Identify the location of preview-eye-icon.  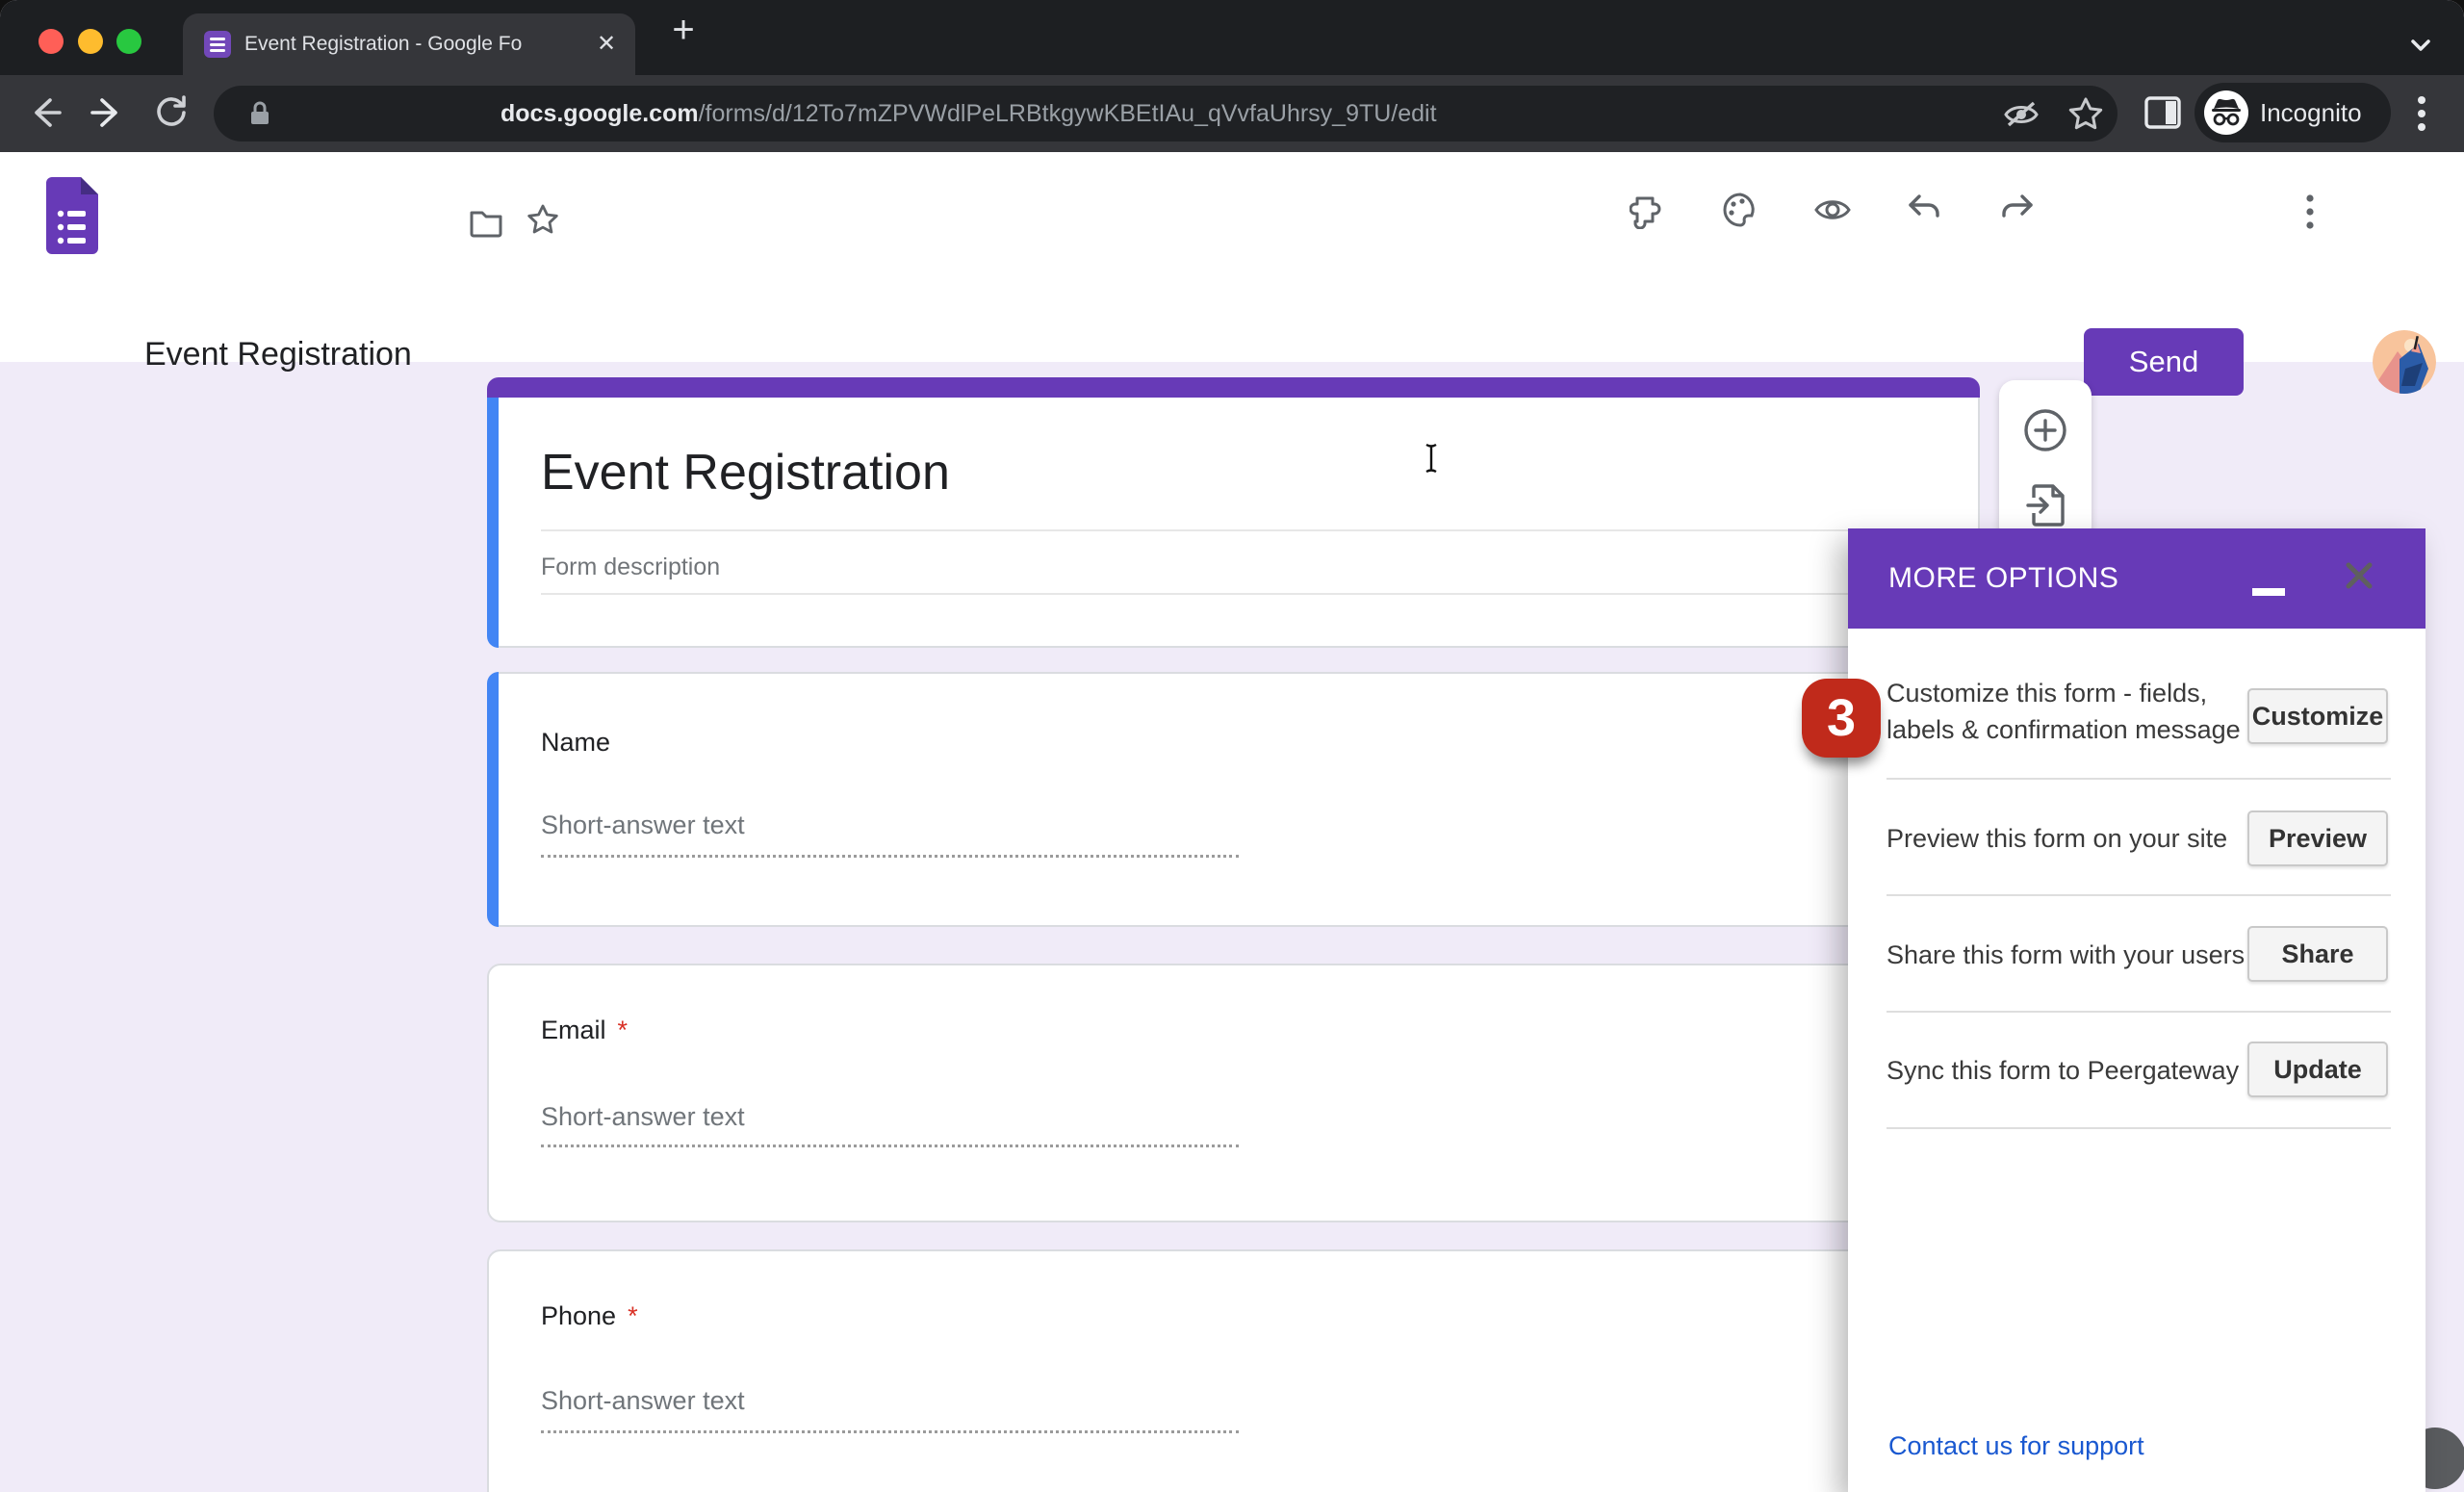
(1832, 209).